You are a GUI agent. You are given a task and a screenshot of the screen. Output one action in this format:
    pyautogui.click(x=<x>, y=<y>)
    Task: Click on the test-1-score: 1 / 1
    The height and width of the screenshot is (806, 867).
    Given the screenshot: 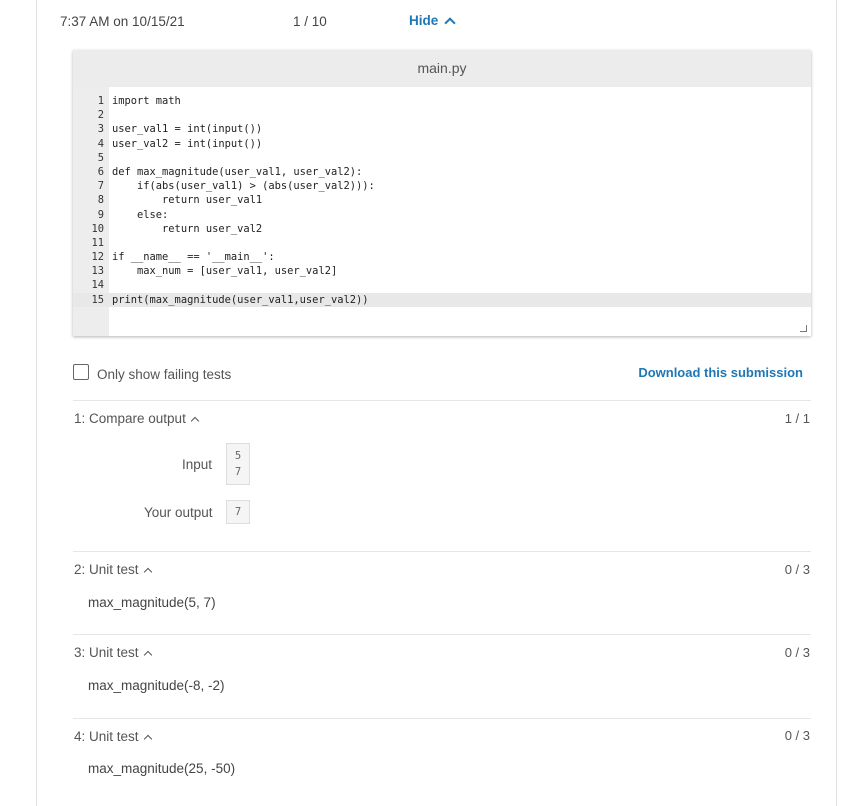 What is the action you would take?
    pyautogui.click(x=797, y=418)
    